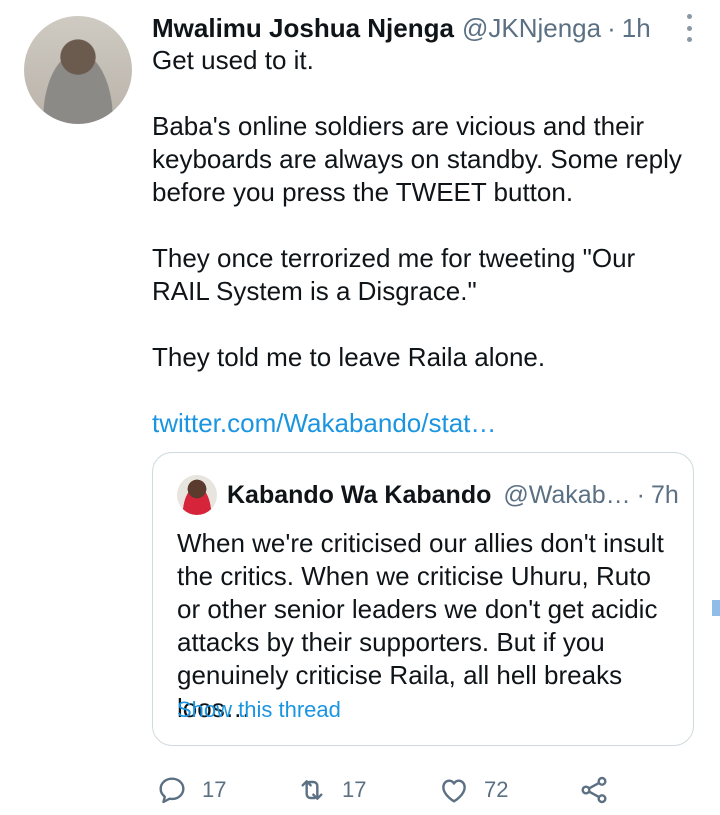 The height and width of the screenshot is (815, 720). What do you see at coordinates (78, 70) in the screenshot?
I see `author-avatar` at bounding box center [78, 70].